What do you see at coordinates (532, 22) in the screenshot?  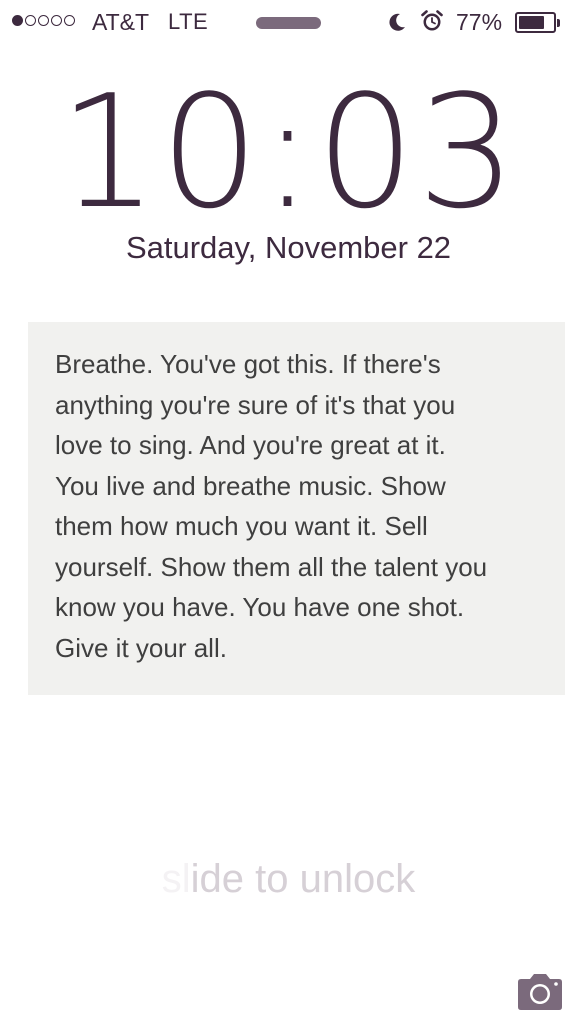 I see `battery-fill` at bounding box center [532, 22].